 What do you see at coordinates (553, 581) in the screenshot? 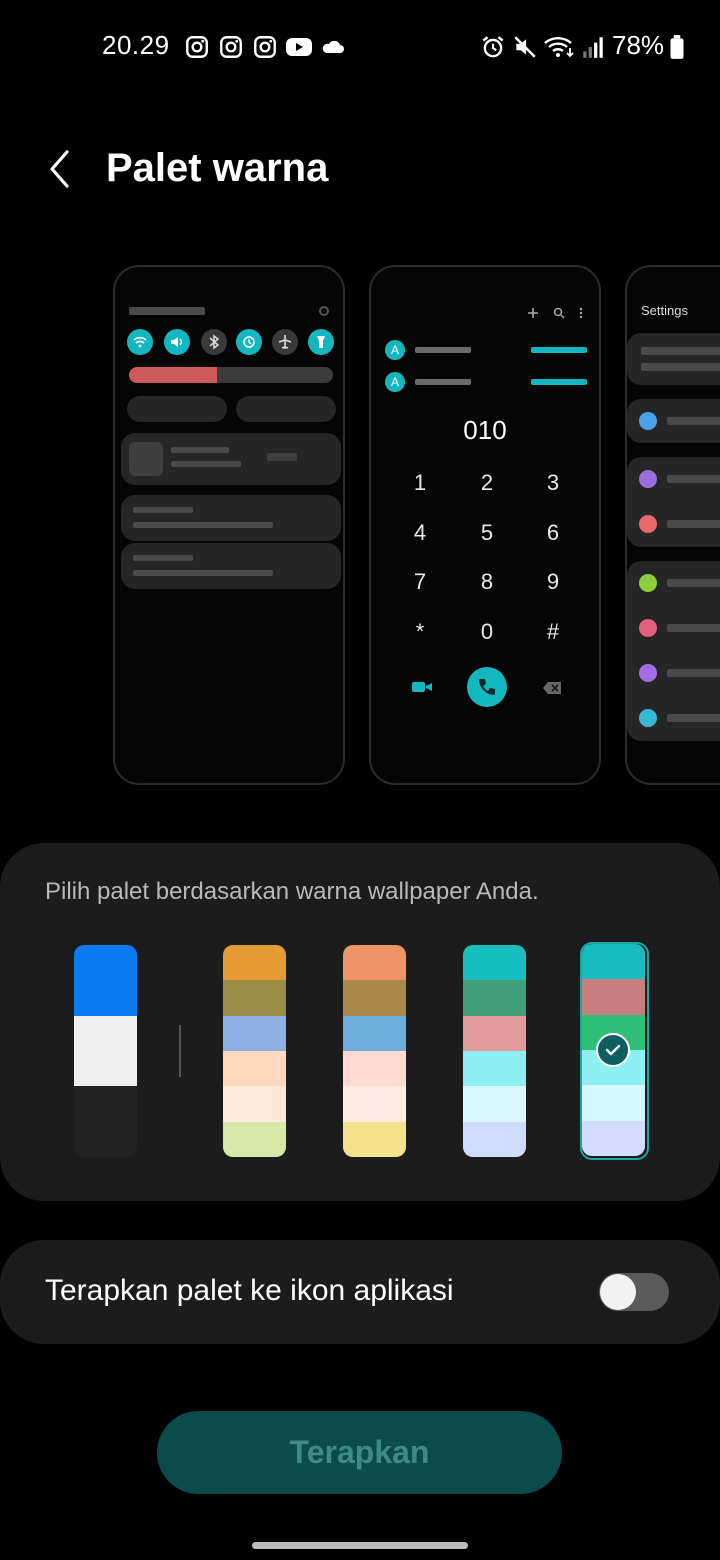
I see `dial-key: 9` at bounding box center [553, 581].